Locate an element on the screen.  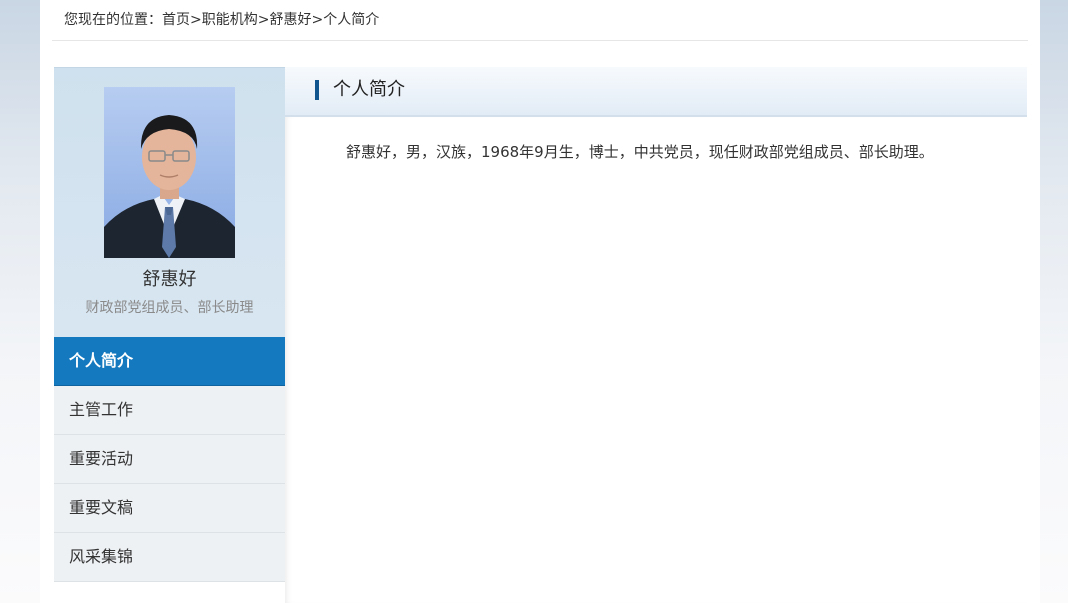
breadcrumb-link-person: 舒惠好 is located at coordinates (290, 20).